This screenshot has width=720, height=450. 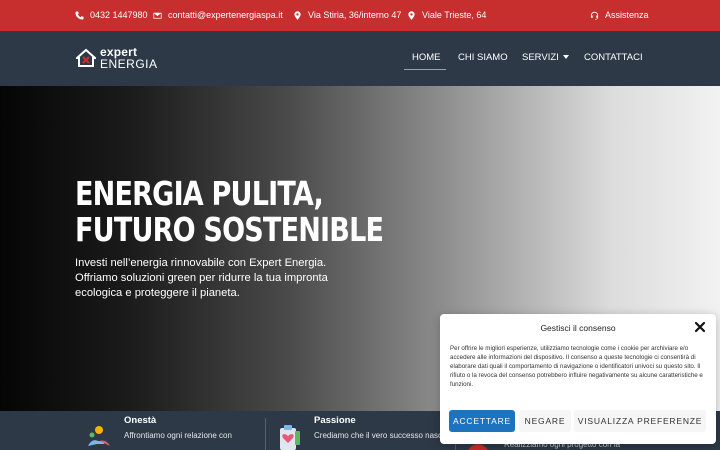 I want to click on feature-passione-title: Passione, so click(x=335, y=420).